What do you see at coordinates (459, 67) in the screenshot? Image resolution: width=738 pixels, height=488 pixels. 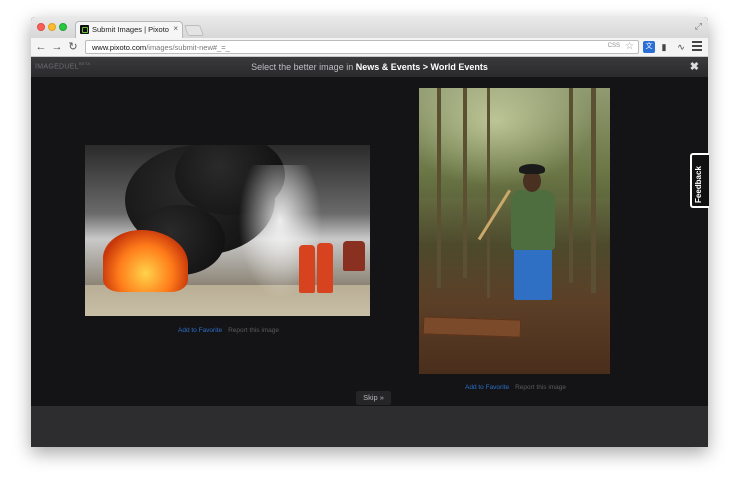 I see `subcategory-name: World Events` at bounding box center [459, 67].